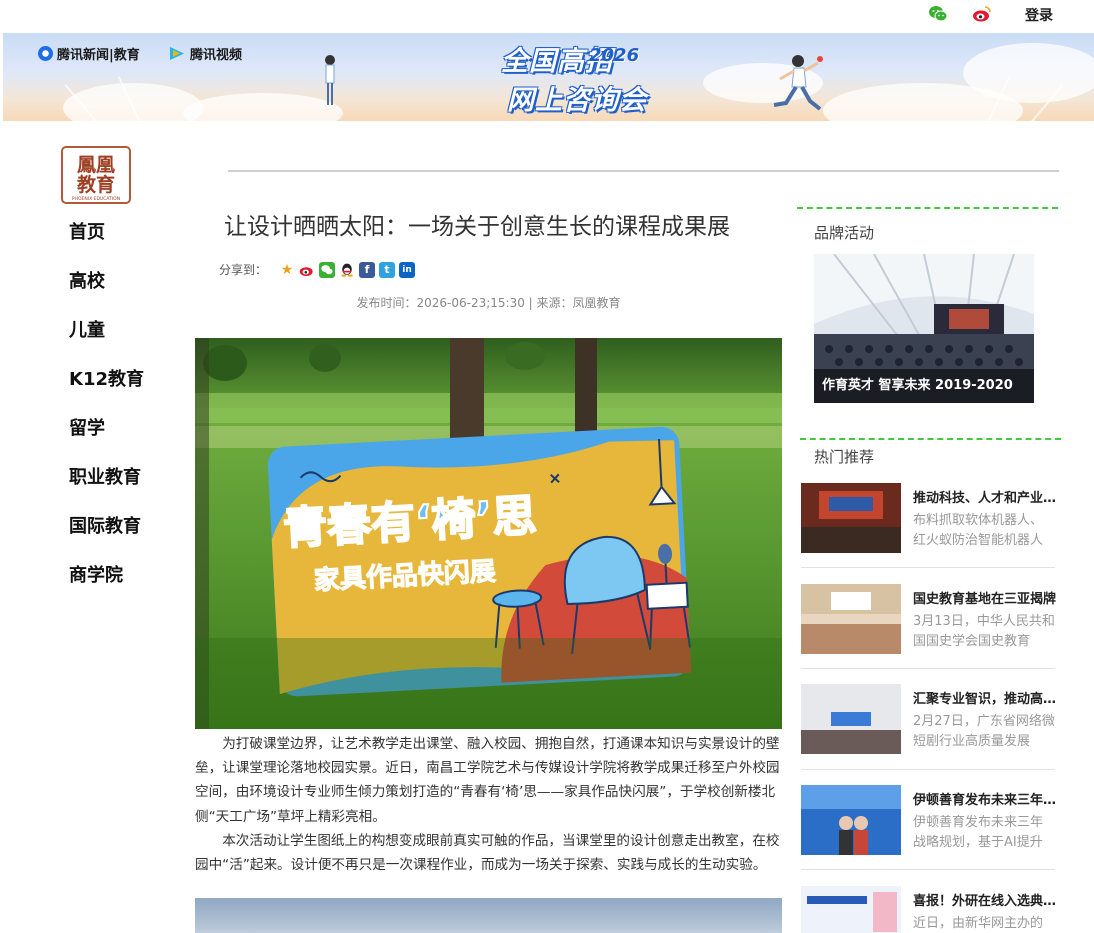  I want to click on hot-item-desc: 伊顿善育发布未来三年战略规划，基于AI提升, so click(978, 832).